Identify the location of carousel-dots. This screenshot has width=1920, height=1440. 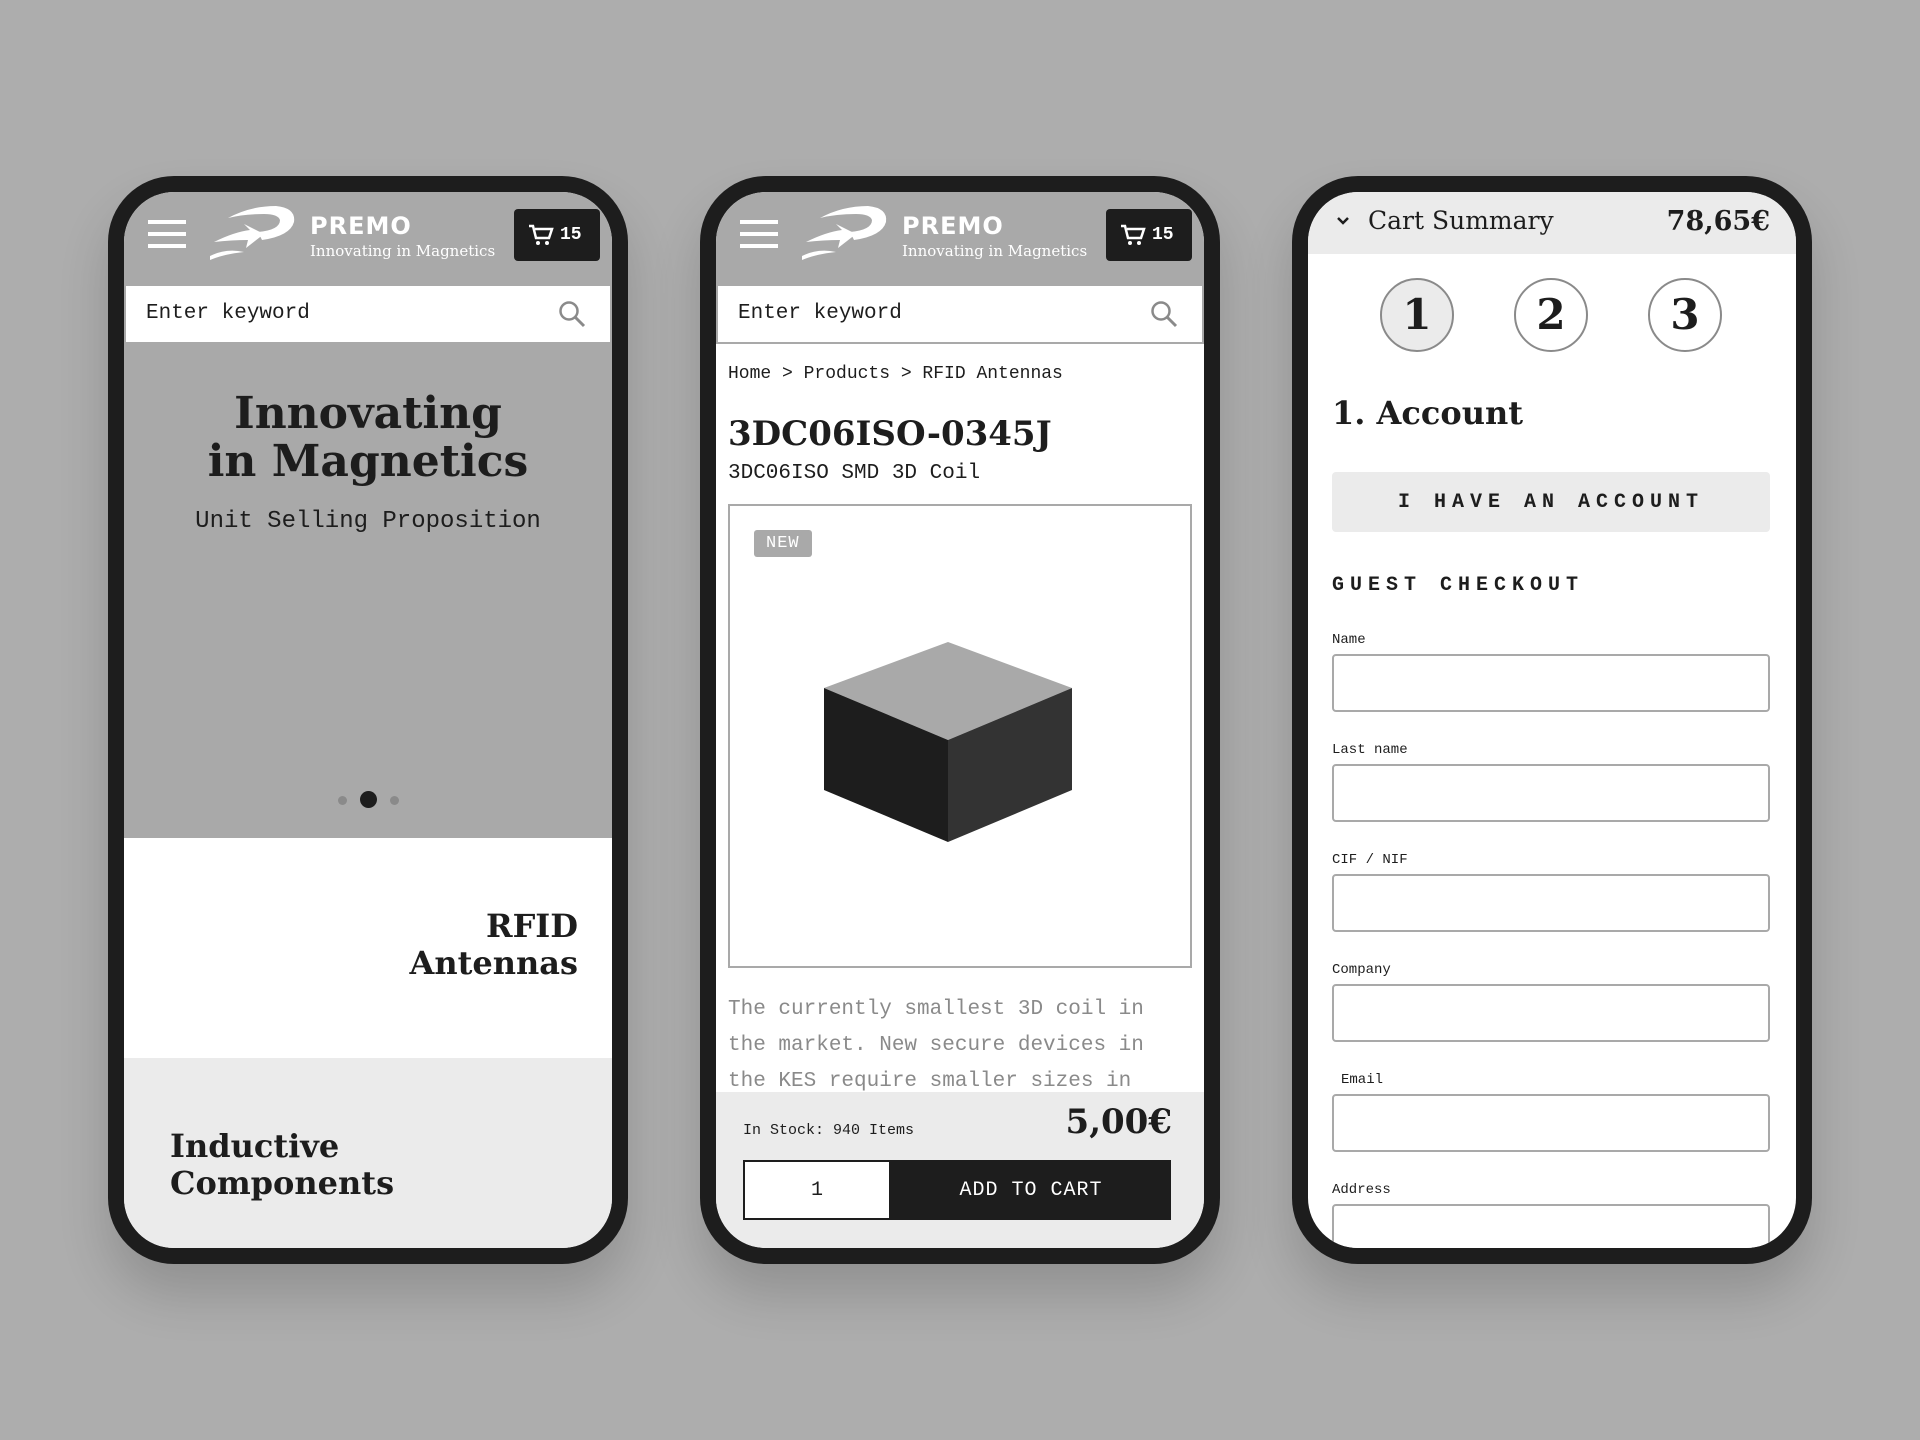
(369, 800).